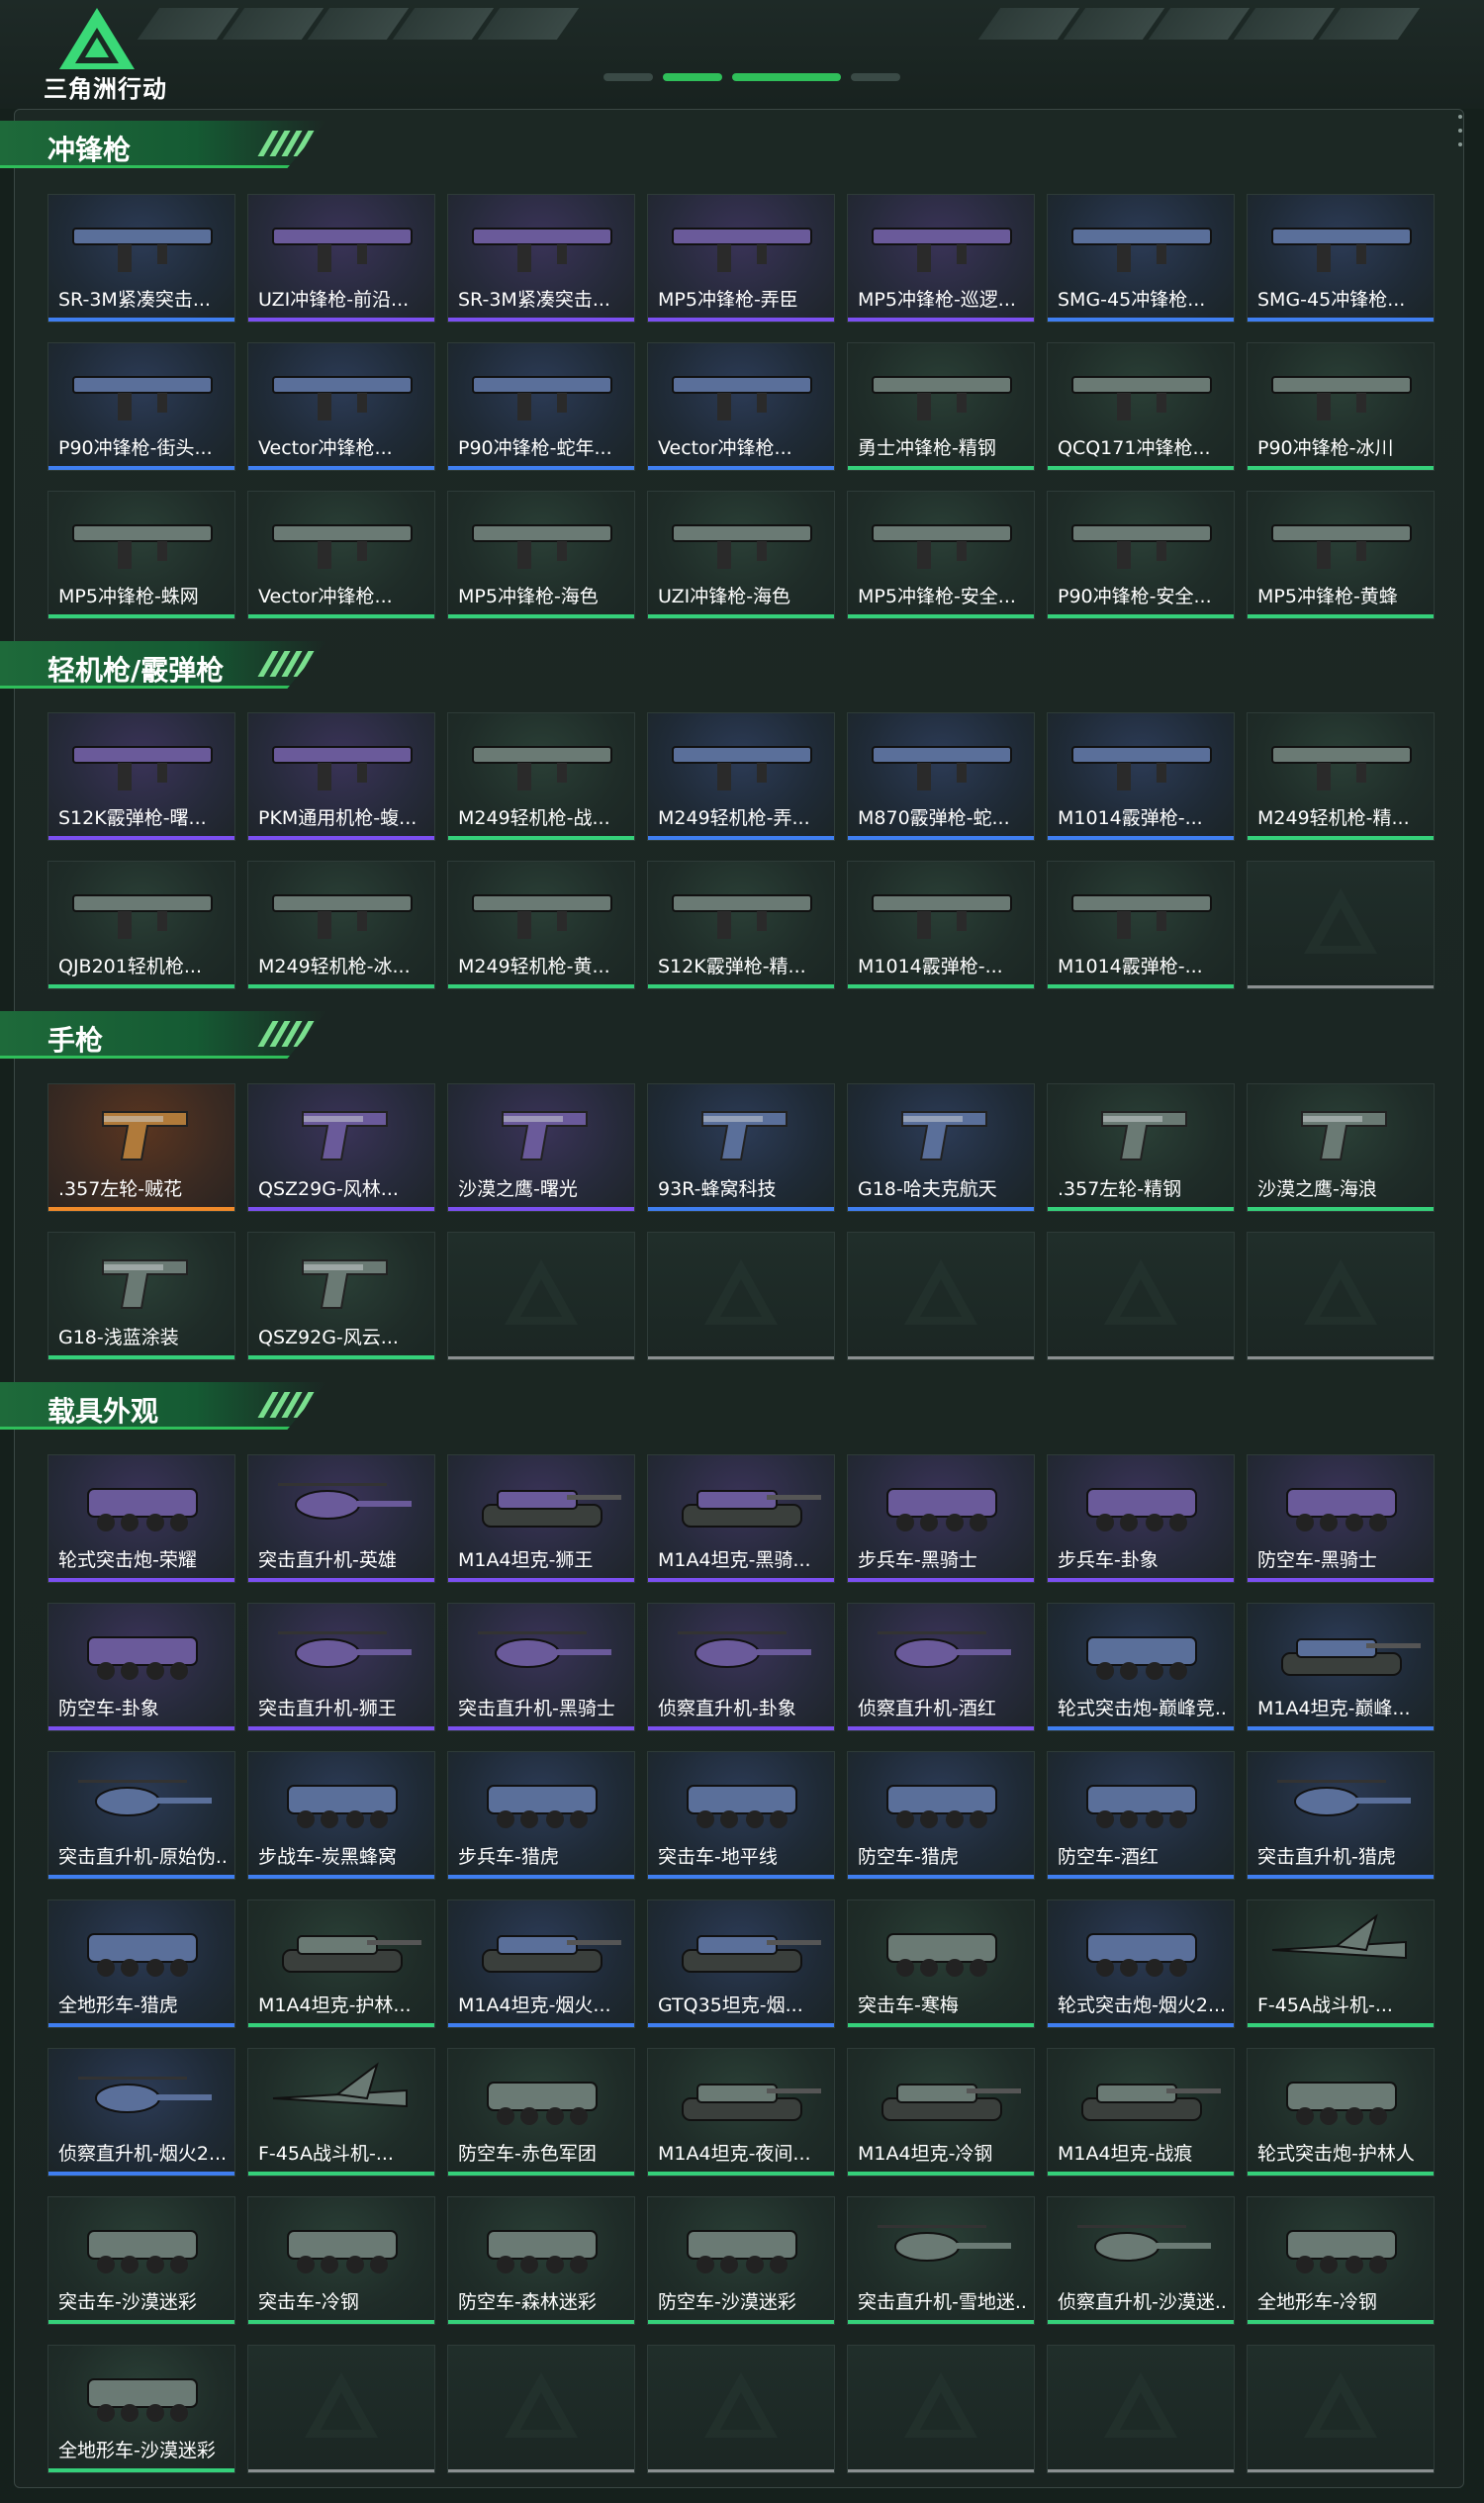 Image resolution: width=1484 pixels, height=2503 pixels. I want to click on skin-card: 突击直升机-狮王, so click(341, 1667).